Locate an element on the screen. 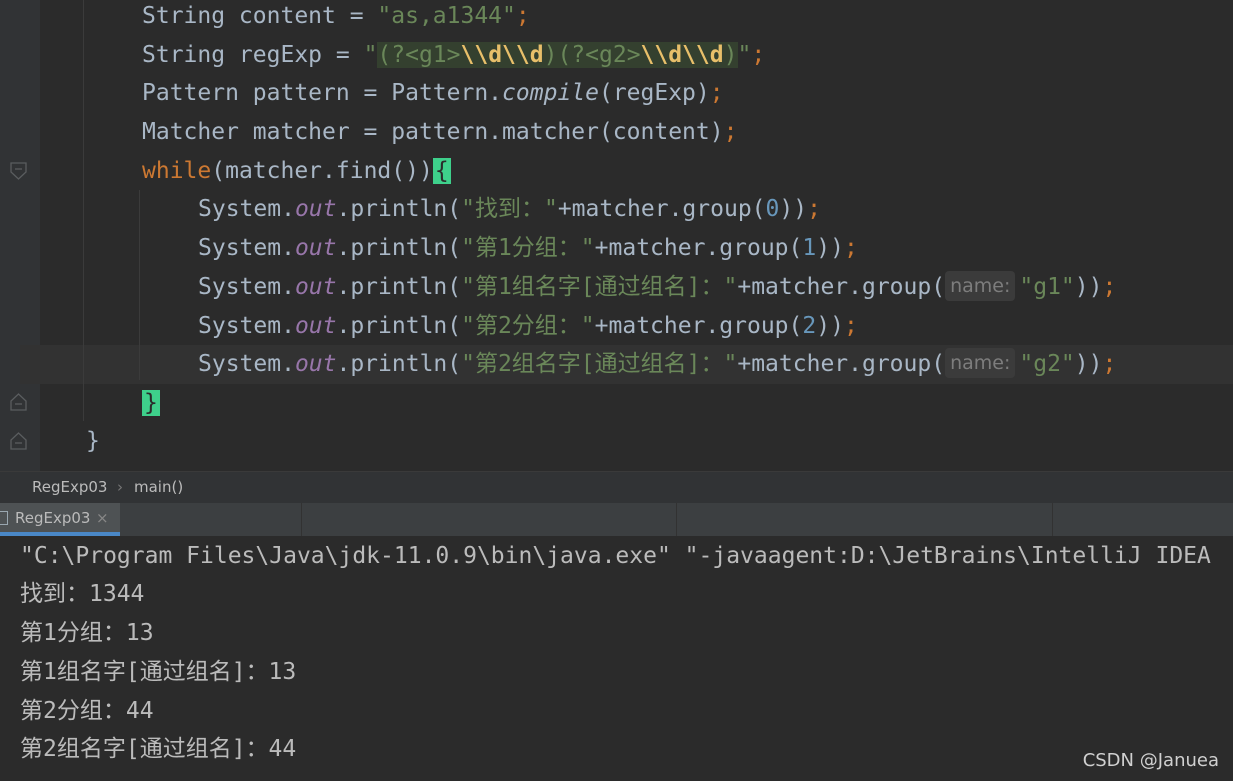  fold-marker-icon is located at coordinates (18, 171).